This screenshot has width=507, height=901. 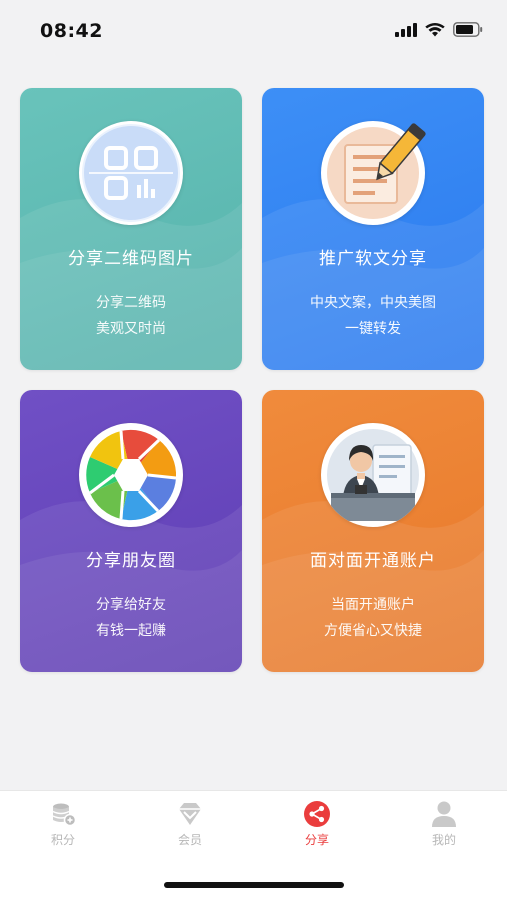 I want to click on tab-profile: 我的, so click(x=444, y=824).